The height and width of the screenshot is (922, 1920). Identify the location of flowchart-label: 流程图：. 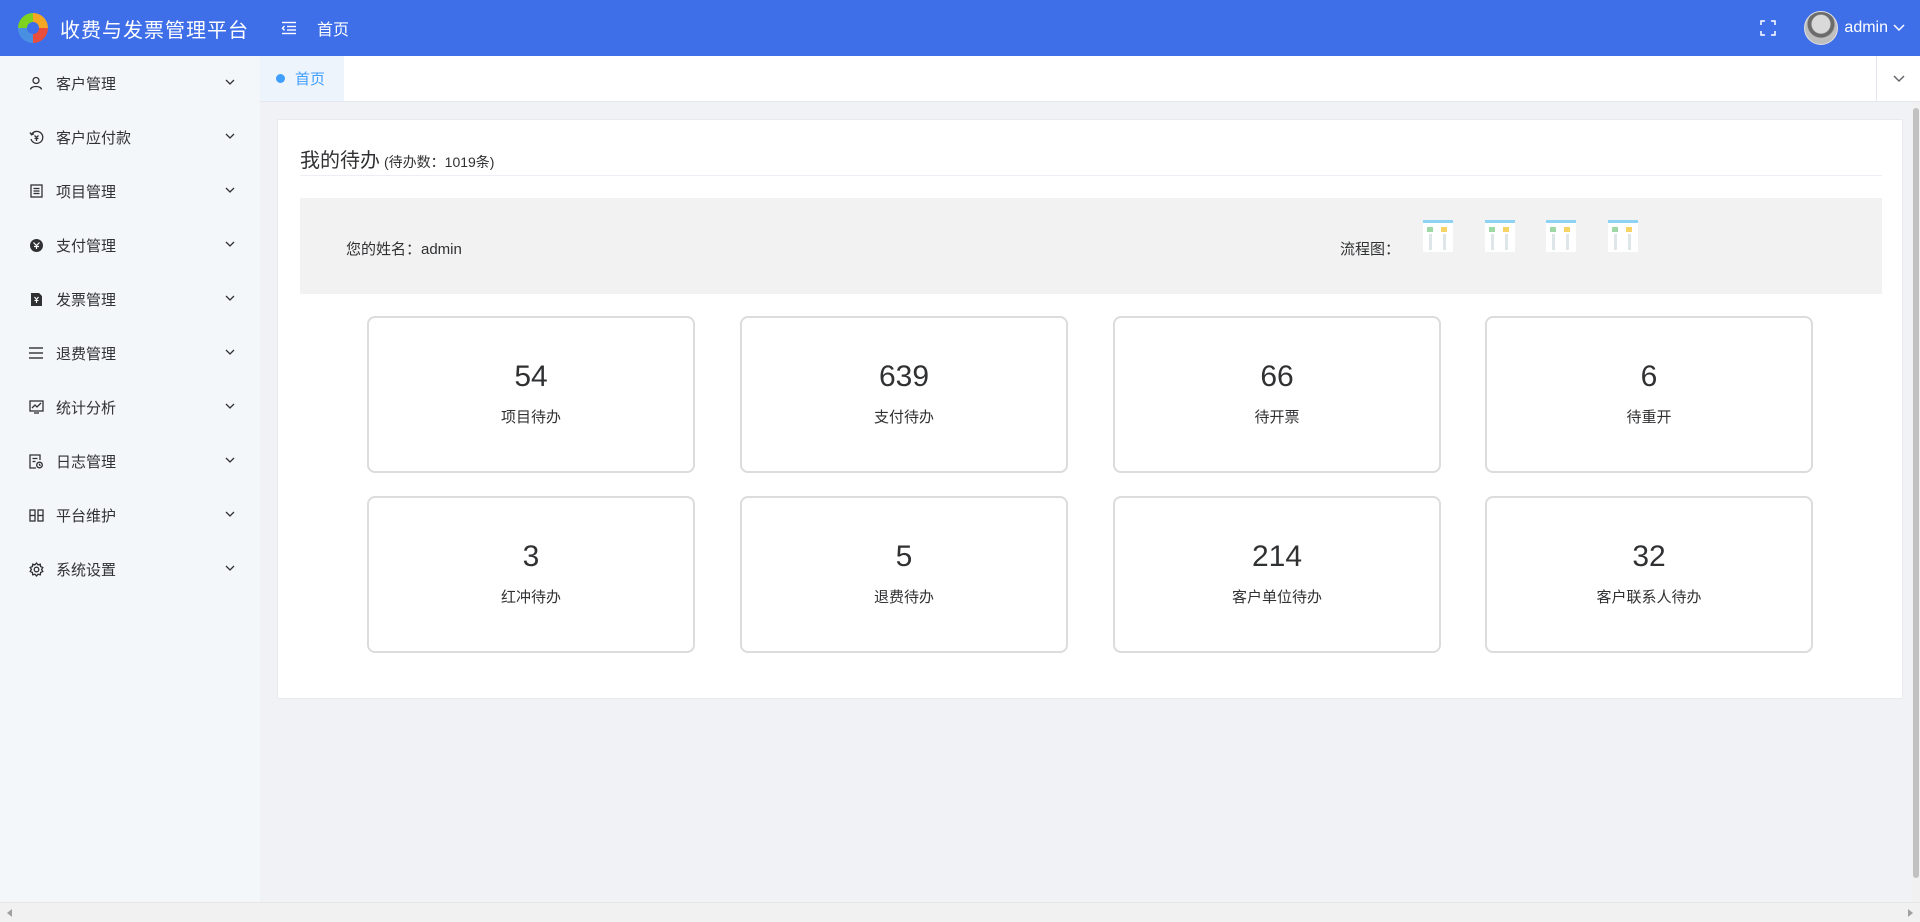
(1370, 249).